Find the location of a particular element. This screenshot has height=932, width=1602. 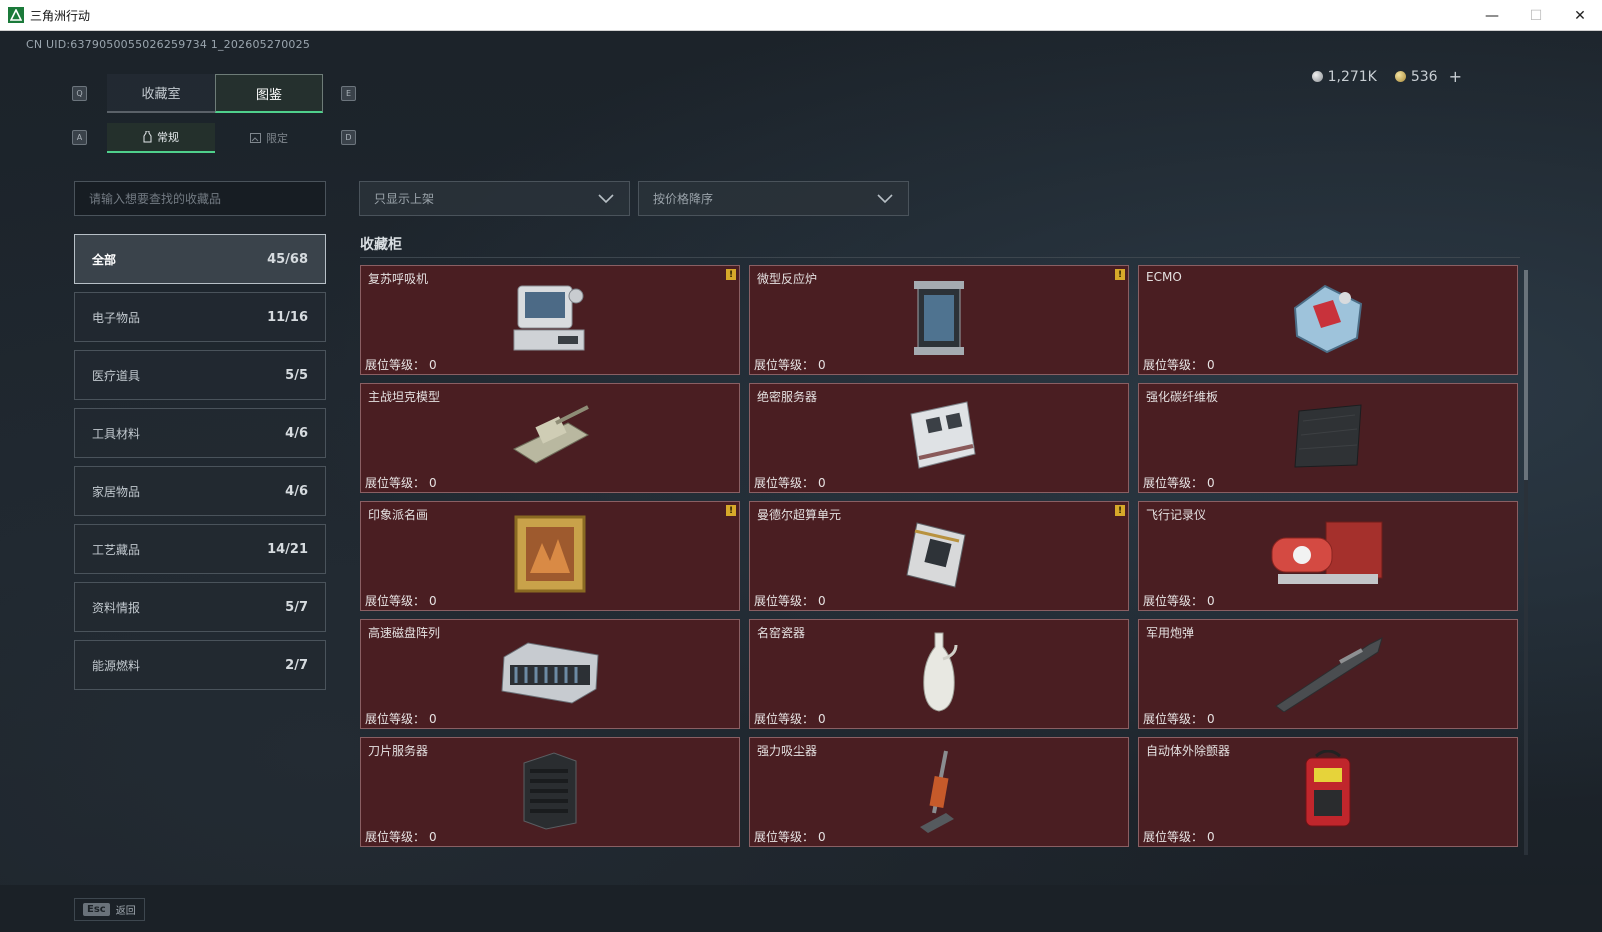

sort-dropdown: 按价格降序 is located at coordinates (773, 198).